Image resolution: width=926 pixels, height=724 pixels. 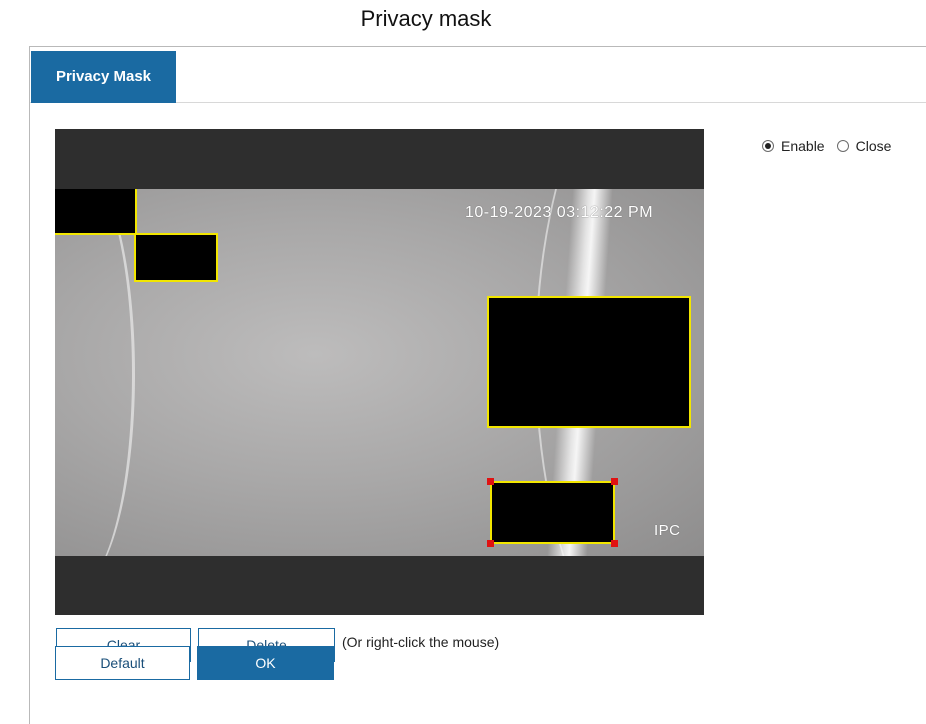 What do you see at coordinates (832, 146) in the screenshot?
I see `mask-mode-radio-group: Enable Close` at bounding box center [832, 146].